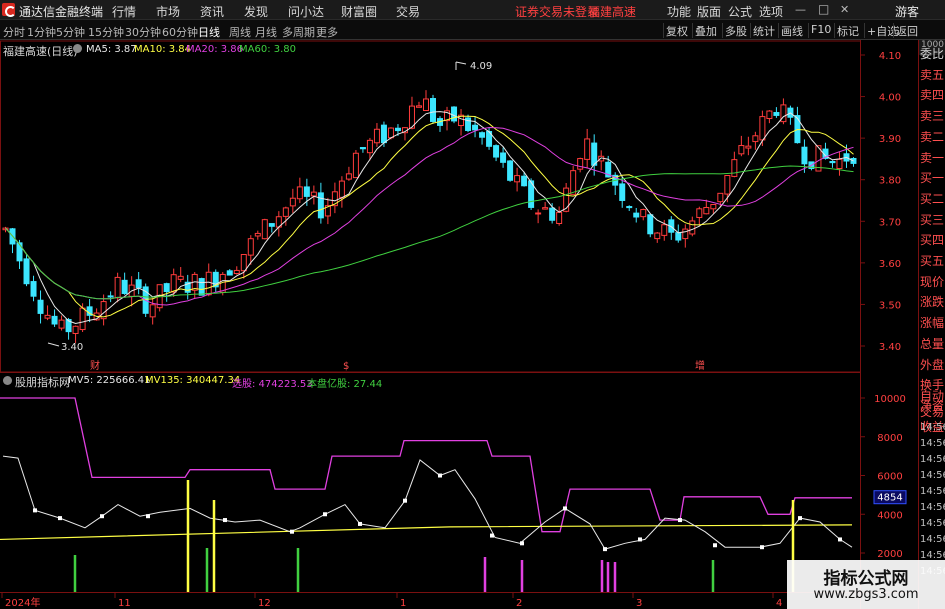  Describe the element at coordinates (906, 30) in the screenshot. I see `tool-button-8: 返回` at that location.